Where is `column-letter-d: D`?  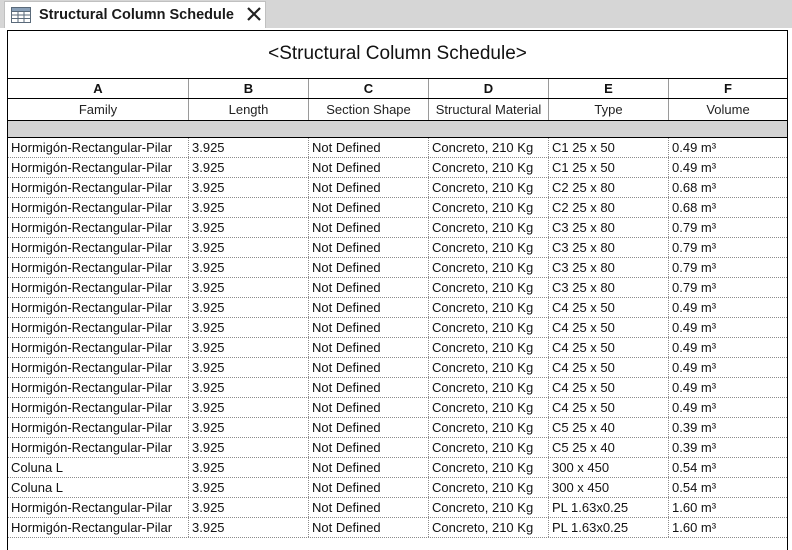
column-letter-d: D is located at coordinates (489, 88).